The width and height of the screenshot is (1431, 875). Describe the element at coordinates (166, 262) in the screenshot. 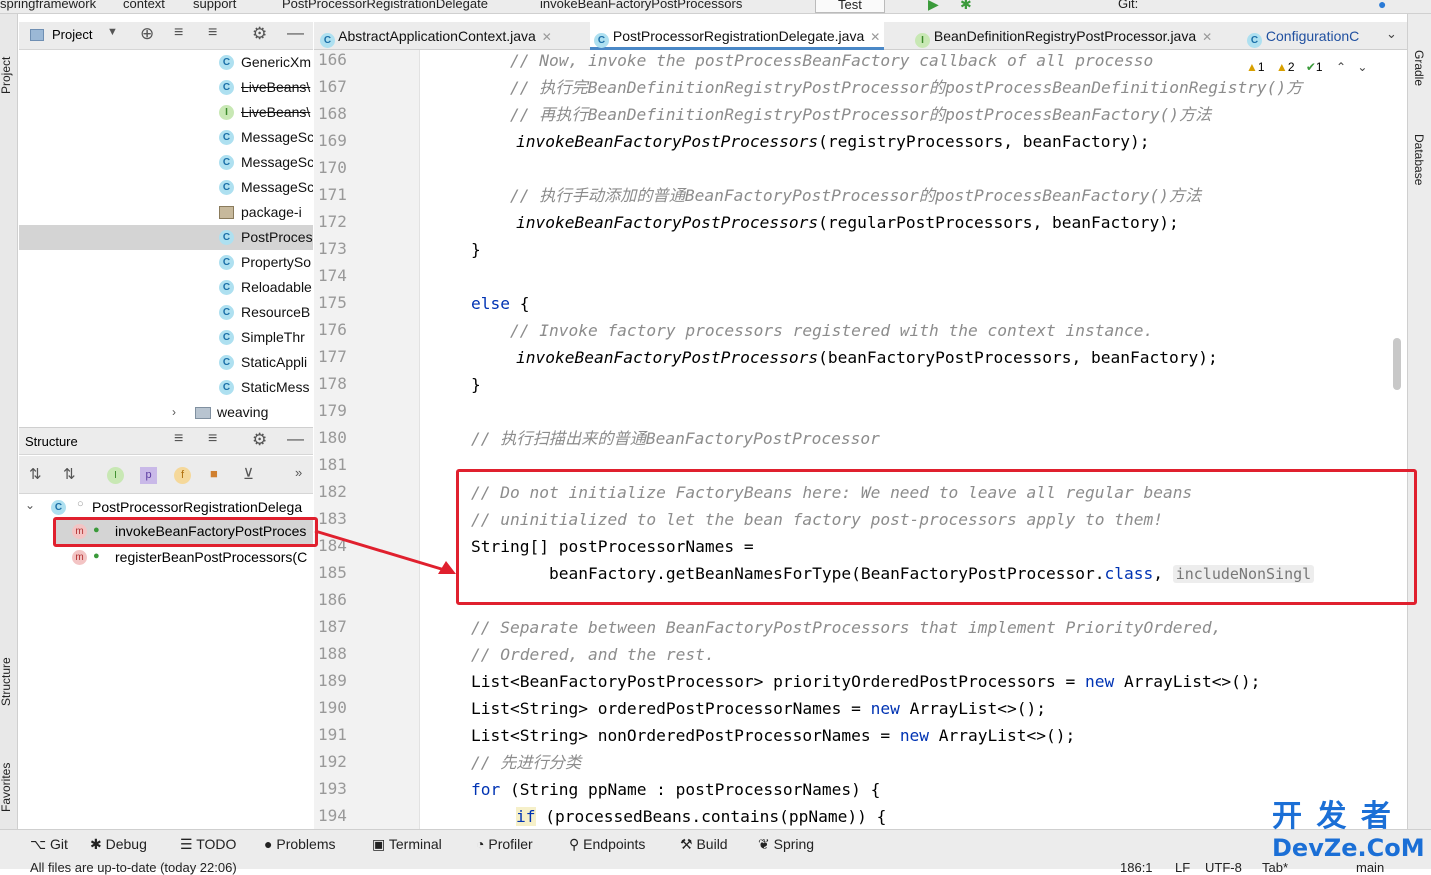

I see `tree-item: C PropertySo` at that location.